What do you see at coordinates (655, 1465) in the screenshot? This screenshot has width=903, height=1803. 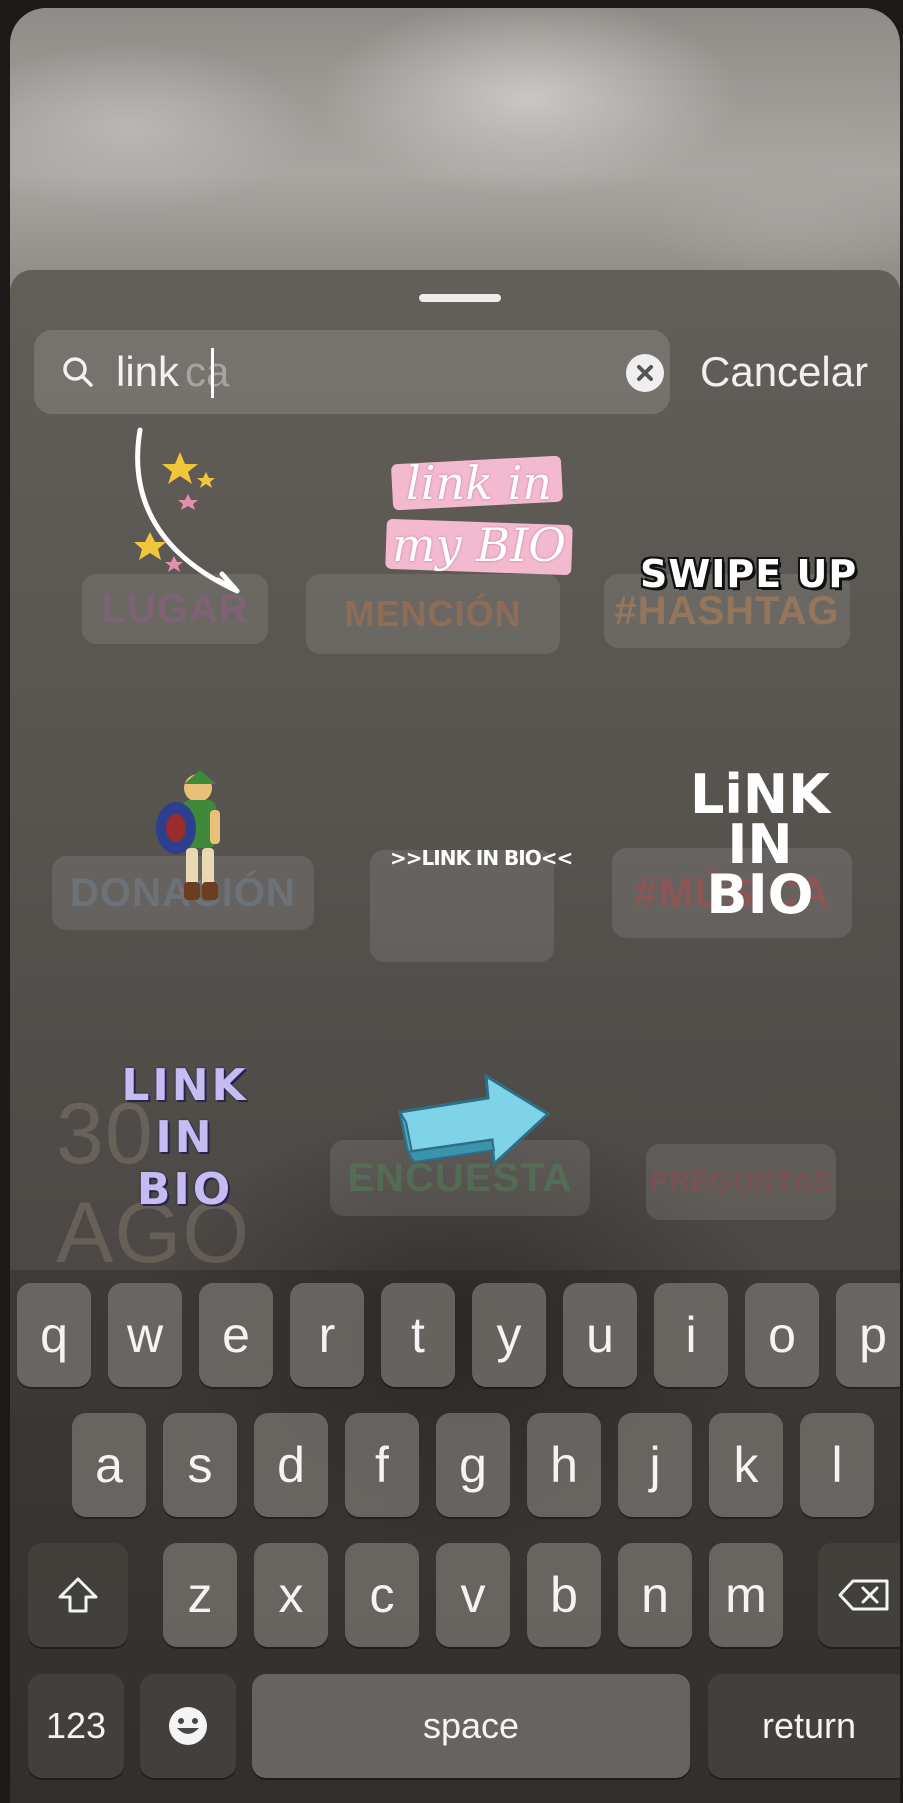 I see `key-j: j` at bounding box center [655, 1465].